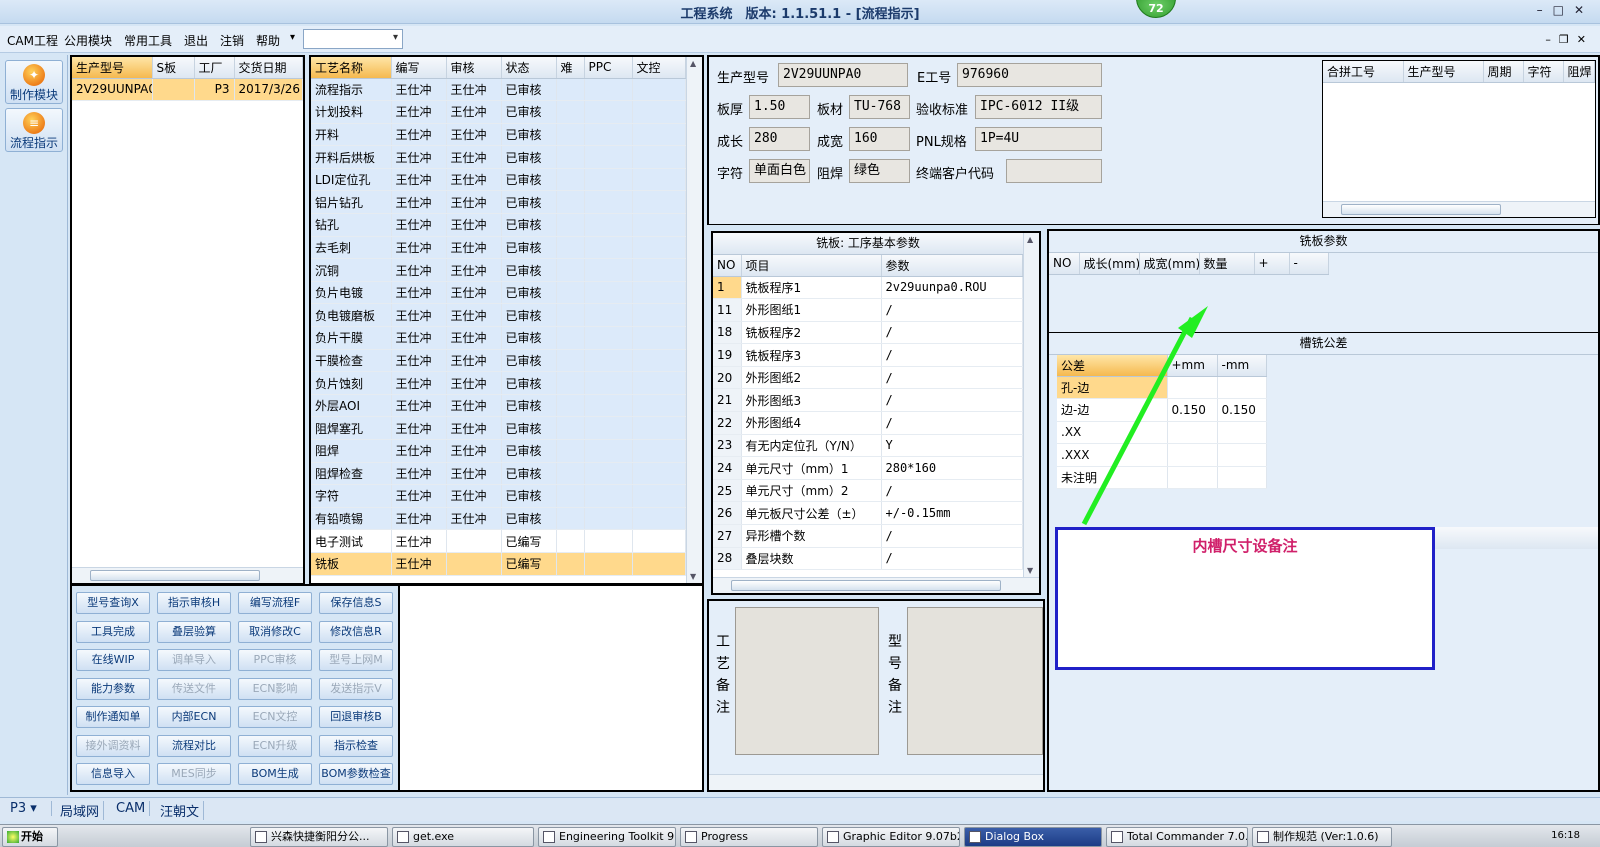  Describe the element at coordinates (1459, 209) in the screenshot. I see `combine-hscroll` at that location.